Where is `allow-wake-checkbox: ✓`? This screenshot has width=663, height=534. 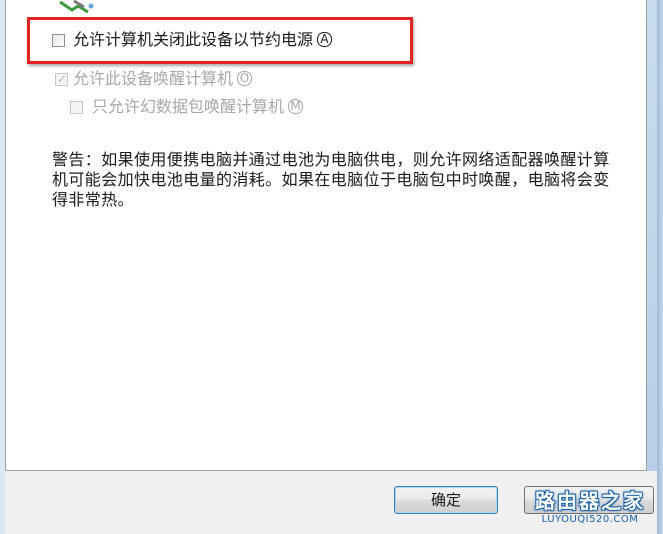 allow-wake-checkbox: ✓ is located at coordinates (61, 79).